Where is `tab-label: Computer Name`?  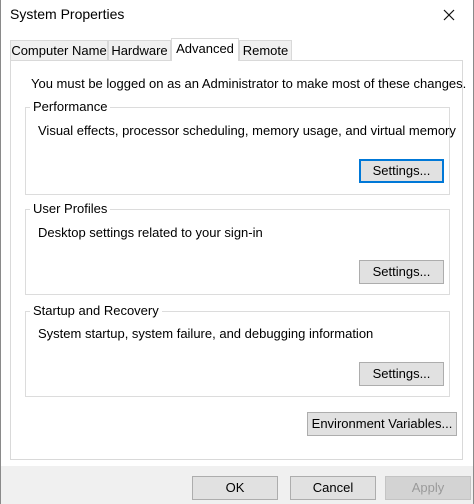 tab-label: Computer Name is located at coordinates (59, 50).